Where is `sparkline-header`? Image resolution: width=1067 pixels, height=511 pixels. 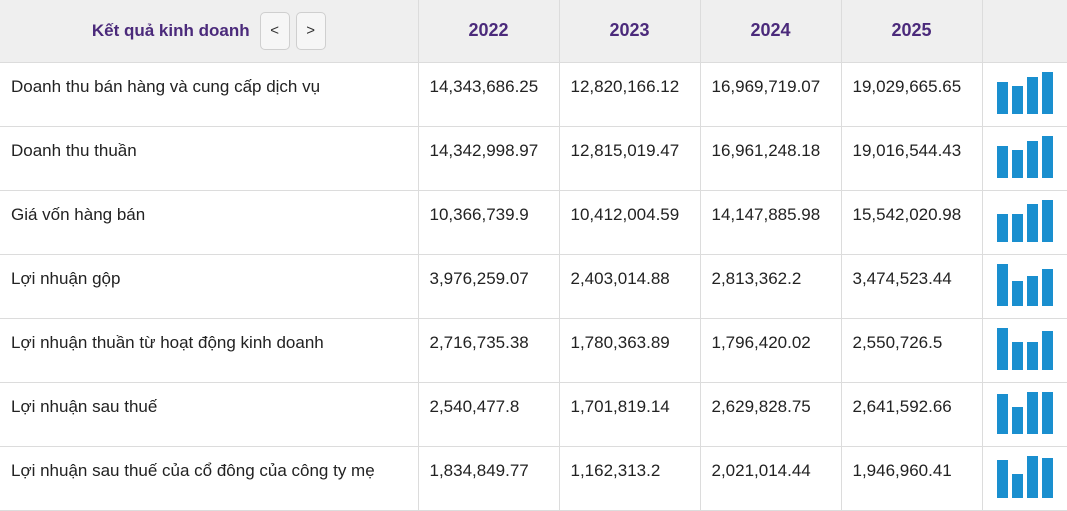
sparkline-header is located at coordinates (1024, 31).